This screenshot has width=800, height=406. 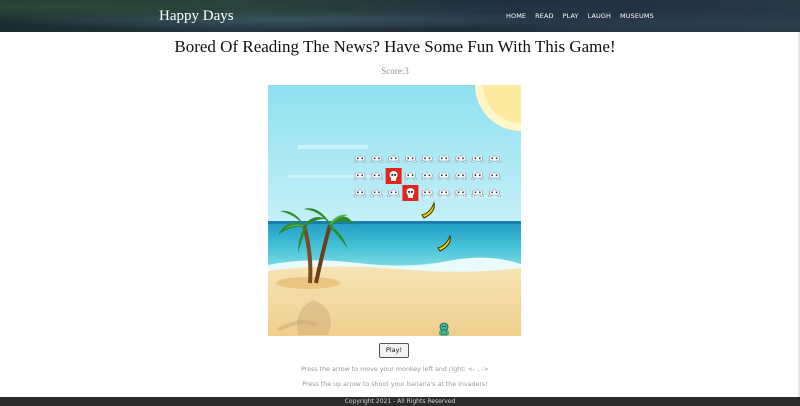 What do you see at coordinates (444, 329) in the screenshot?
I see `monkey-icon` at bounding box center [444, 329].